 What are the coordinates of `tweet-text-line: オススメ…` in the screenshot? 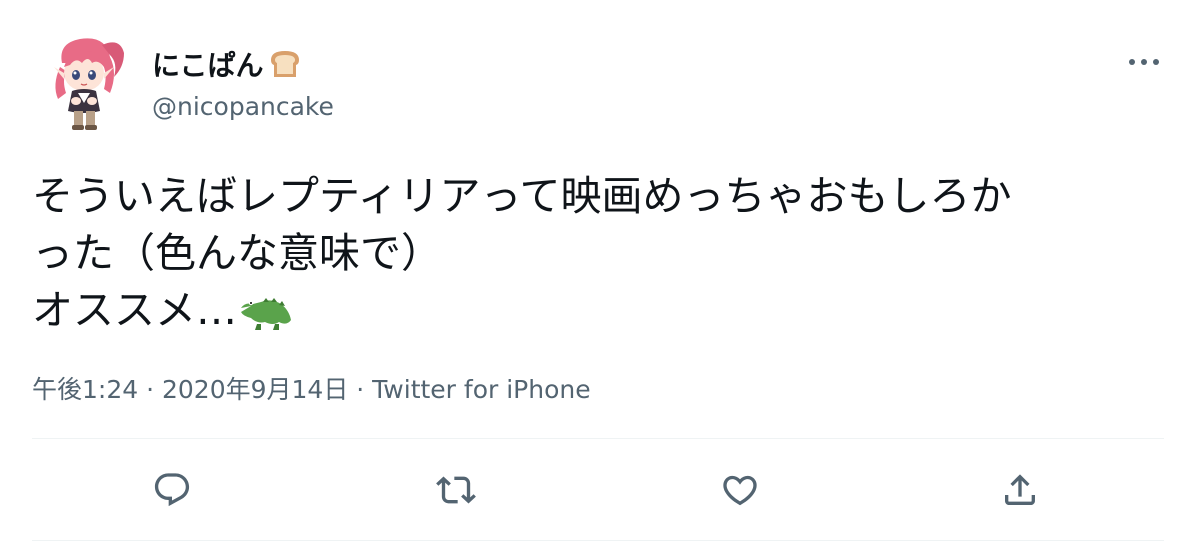 It's located at (134, 310).